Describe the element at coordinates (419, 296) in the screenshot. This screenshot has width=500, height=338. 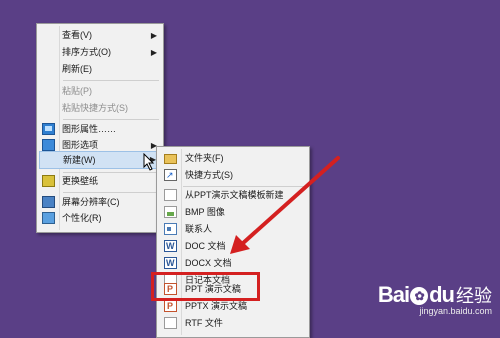
I see `paw-icon: ✿` at that location.